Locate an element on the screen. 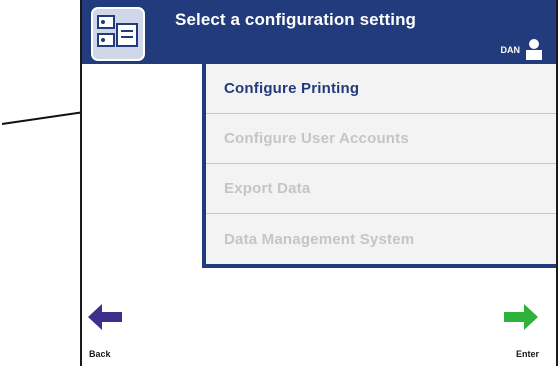  user-name: DAN is located at coordinates (510, 50).